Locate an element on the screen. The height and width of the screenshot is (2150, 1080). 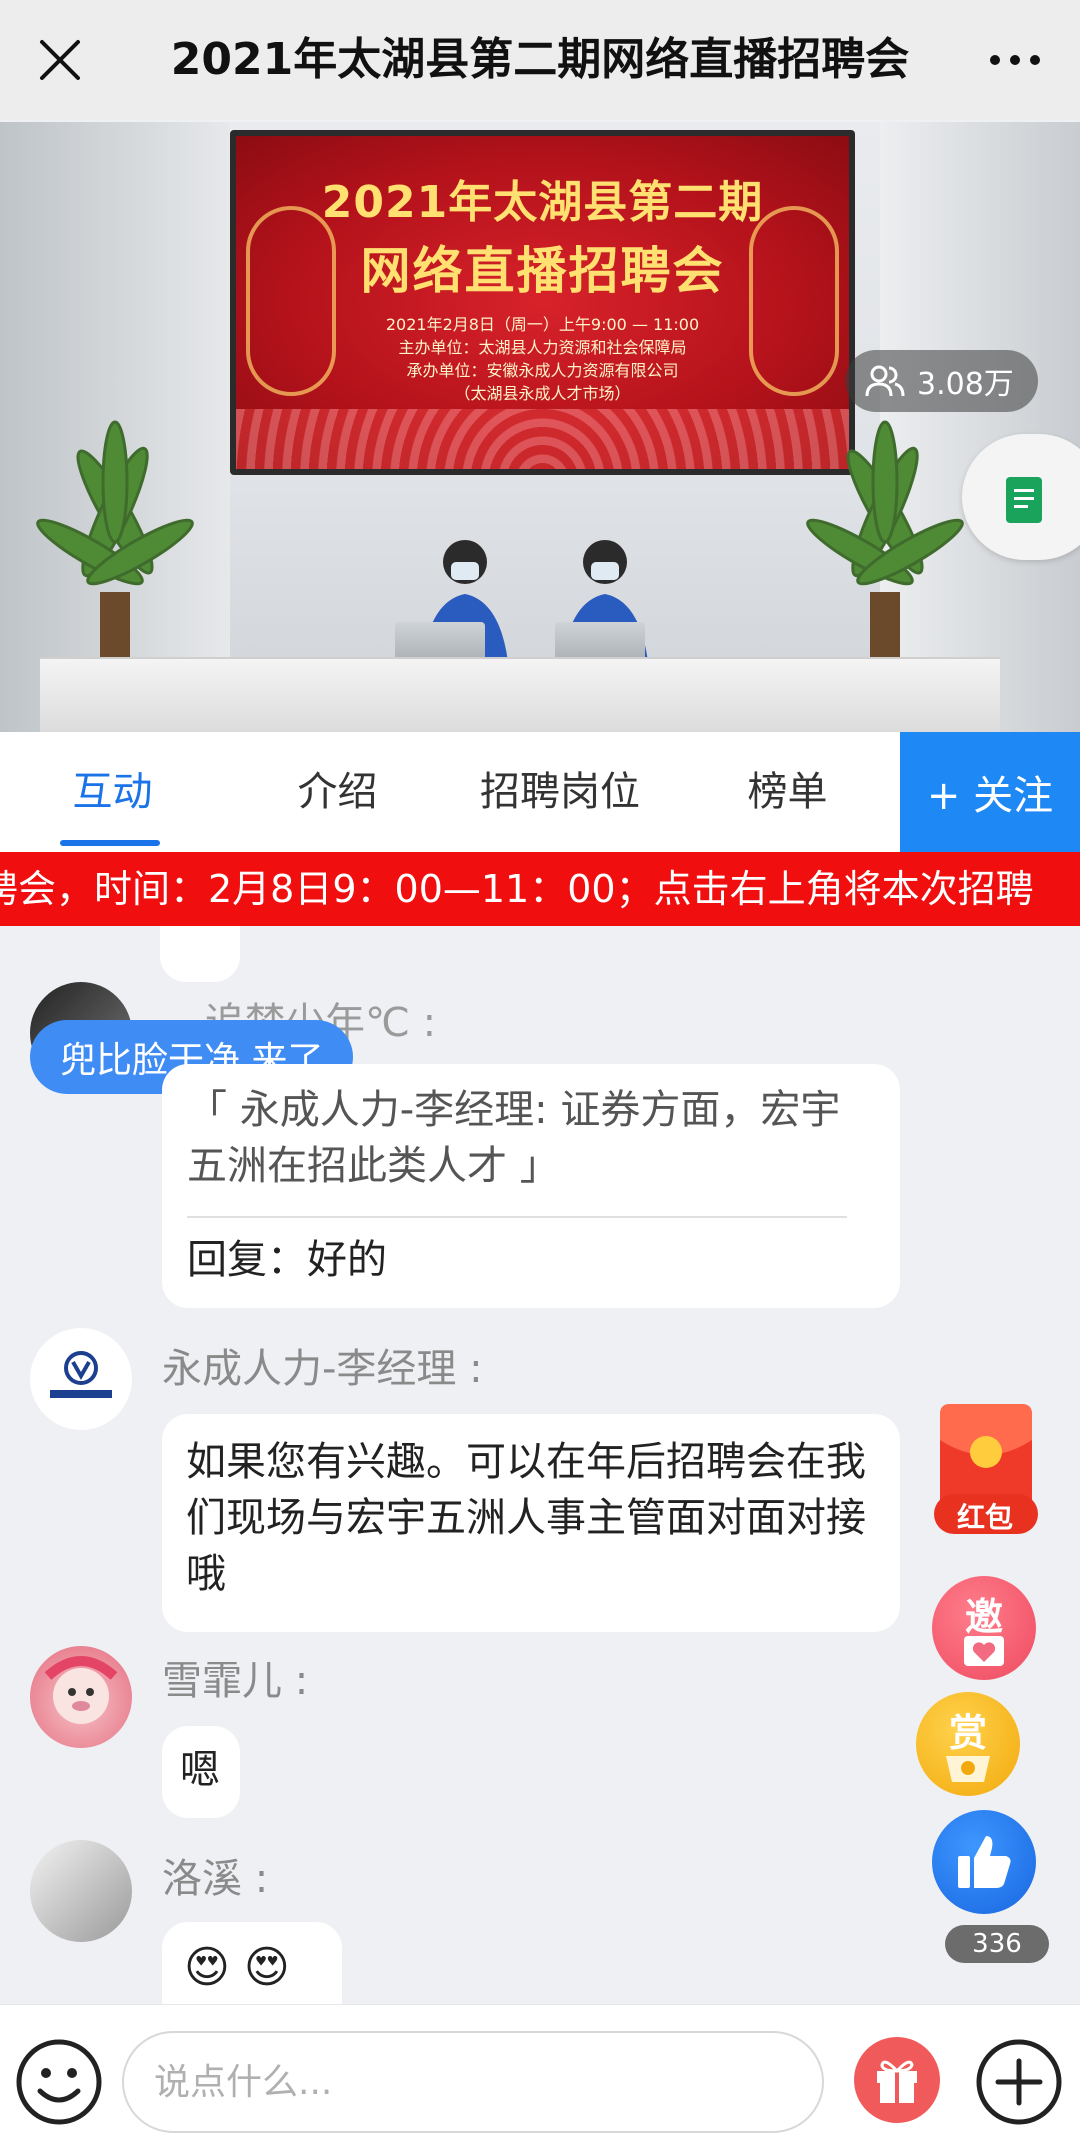
chat-bubble: 如果您有兴趣。可以在年后招聘会在我们现场与宏宇五洲人事主管面对面对接哦 is located at coordinates (531, 1523).